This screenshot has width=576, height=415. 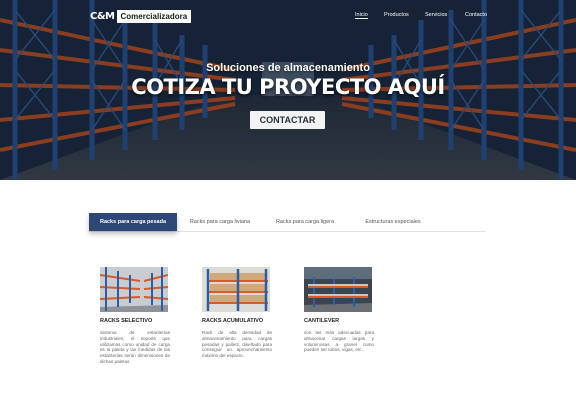 What do you see at coordinates (133, 222) in the screenshot?
I see `tab-racks-carga-pesada: Racks para carga pesada` at bounding box center [133, 222].